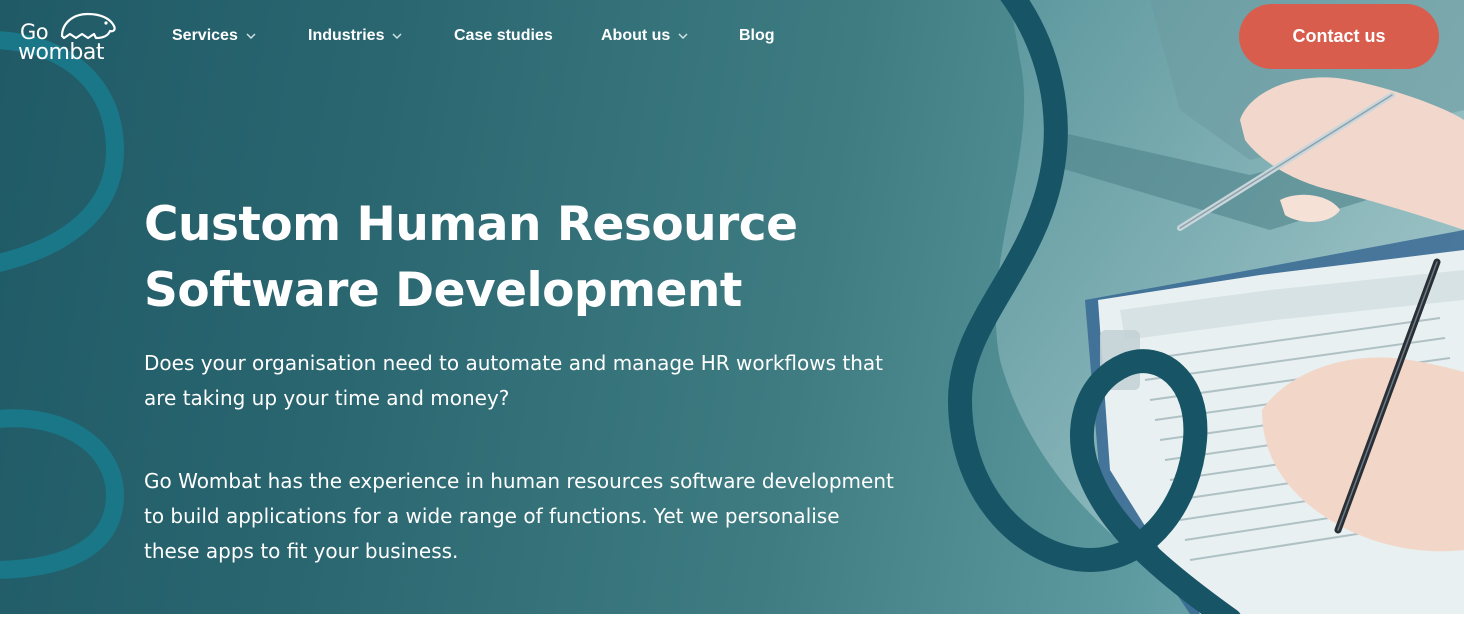  Describe the element at coordinates (301, 551) in the screenshot. I see `description-line-3: these apps to fit your business.` at that location.